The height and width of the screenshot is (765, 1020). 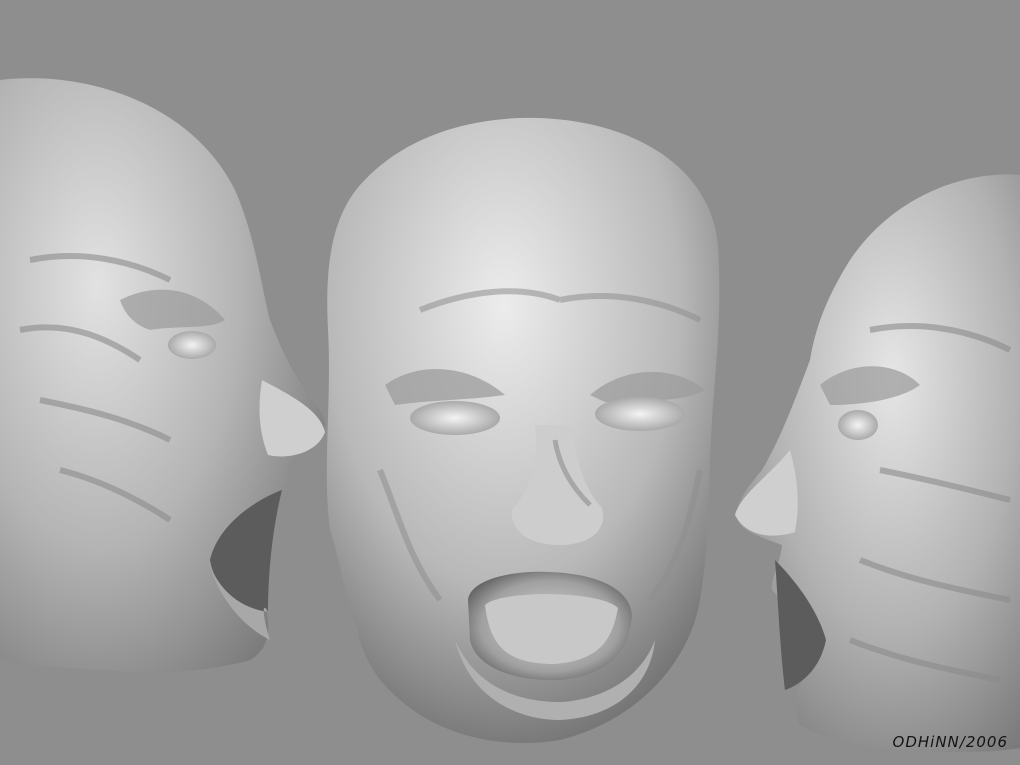 I want to click on center-head-eye-left, so click(x=455, y=418).